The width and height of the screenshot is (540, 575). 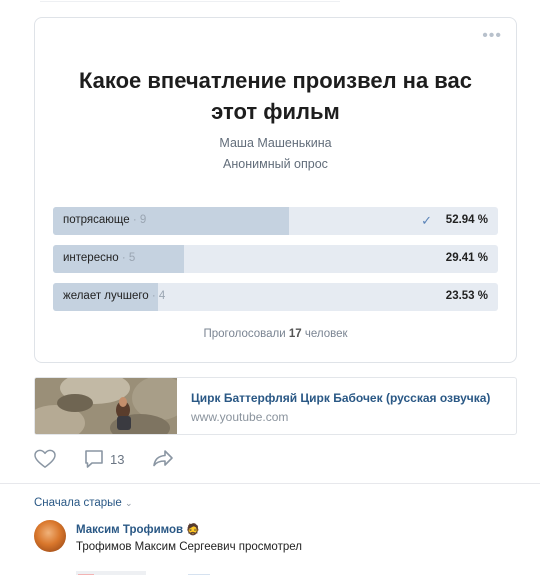 I want to click on answer-percent: 29.41 %, so click(x=466, y=258).